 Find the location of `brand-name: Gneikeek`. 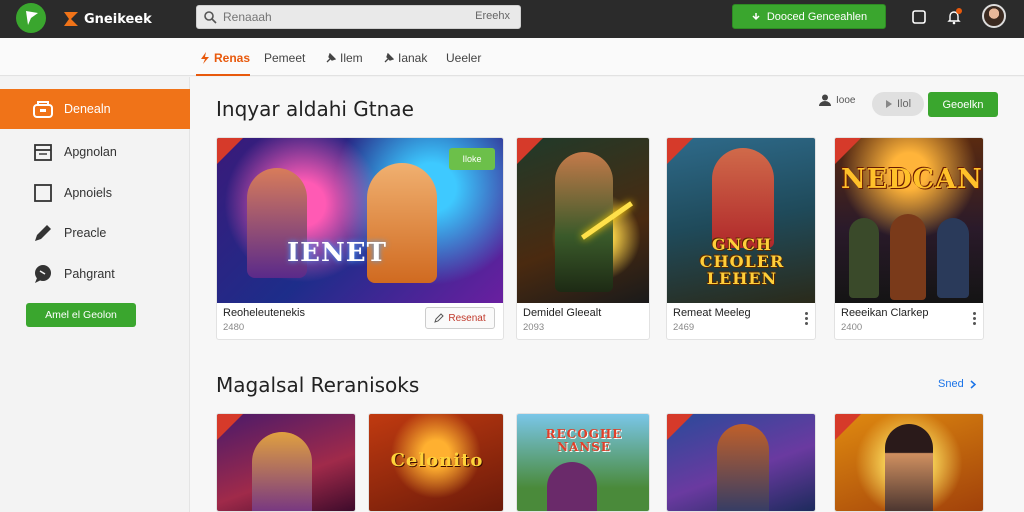

brand-name: Gneikeek is located at coordinates (118, 19).